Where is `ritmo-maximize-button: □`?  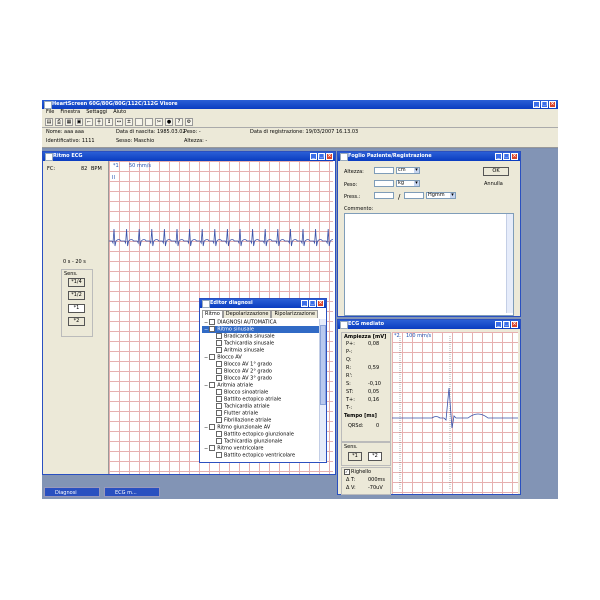
ritmo-maximize-button: □ is located at coordinates (321, 156).